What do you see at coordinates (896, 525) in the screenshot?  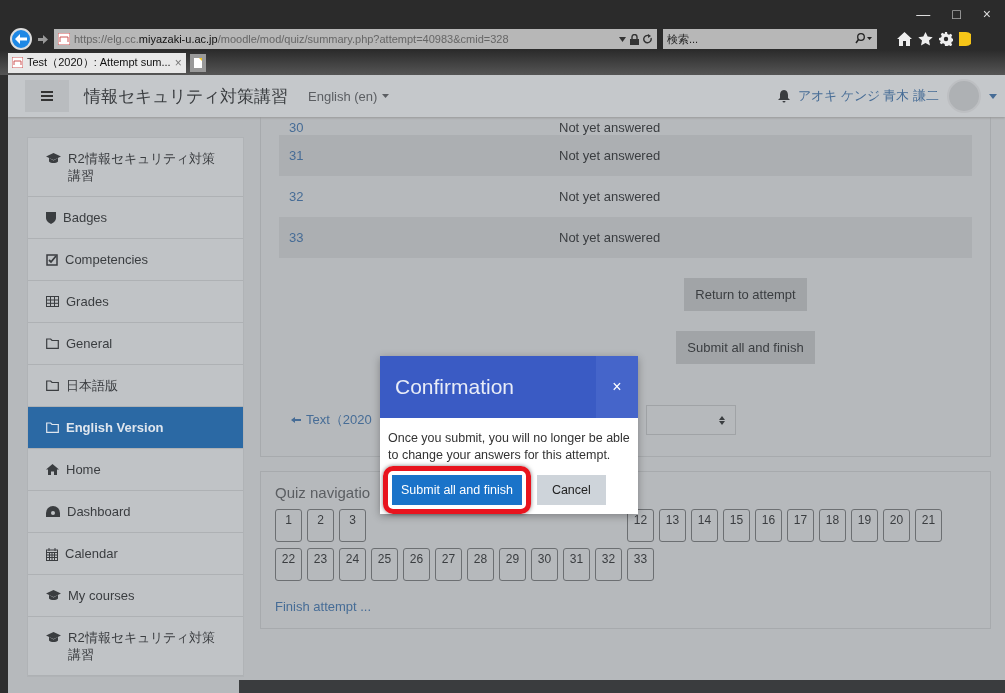 I see `question-button: 20` at bounding box center [896, 525].